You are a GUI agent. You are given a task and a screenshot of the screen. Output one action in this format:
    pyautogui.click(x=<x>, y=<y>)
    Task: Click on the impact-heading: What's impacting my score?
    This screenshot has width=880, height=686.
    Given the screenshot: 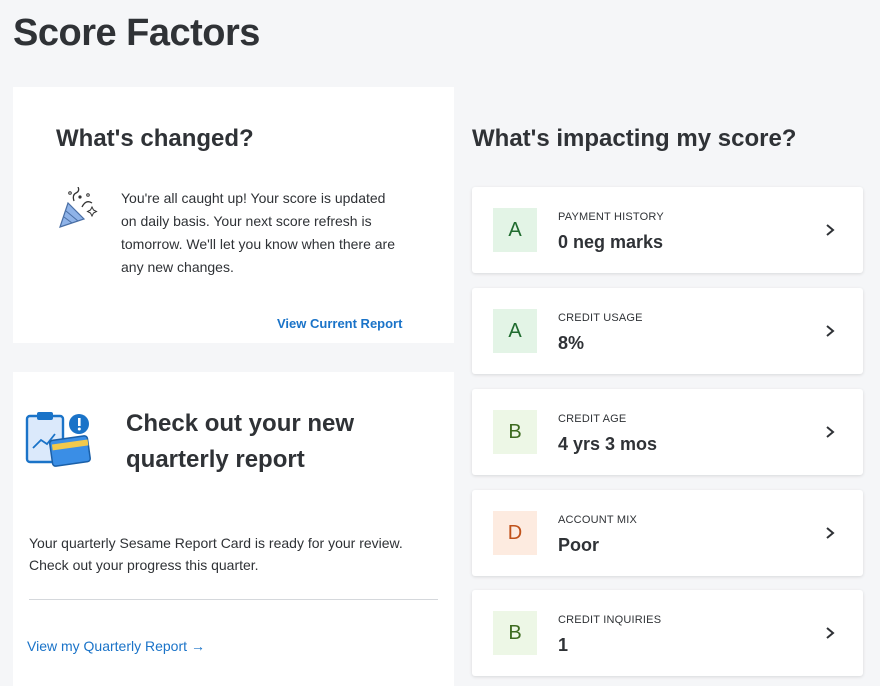 What is the action you would take?
    pyautogui.click(x=634, y=138)
    